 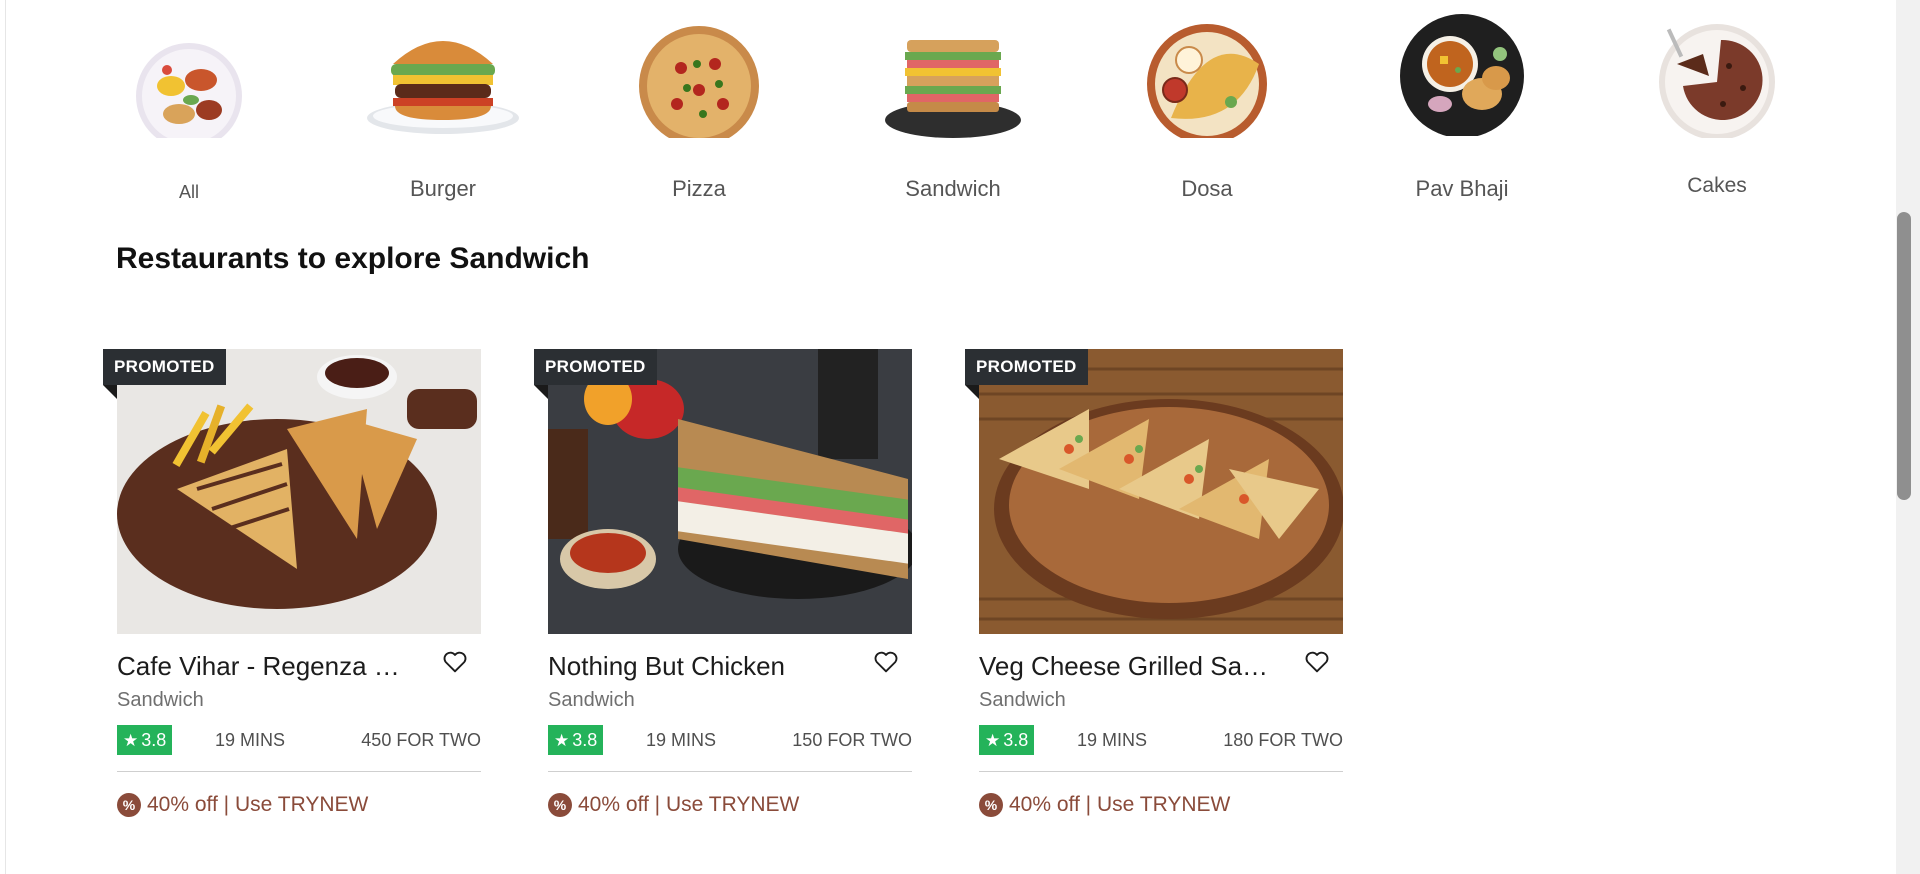 What do you see at coordinates (1717, 185) in the screenshot?
I see `category-label: Cakes` at bounding box center [1717, 185].